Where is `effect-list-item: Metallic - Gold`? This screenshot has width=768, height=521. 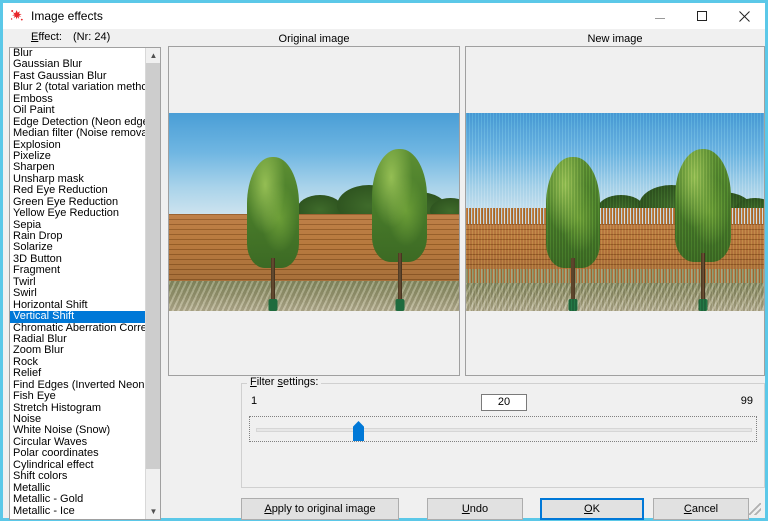 effect-list-item: Metallic - Gold is located at coordinates (78, 499).